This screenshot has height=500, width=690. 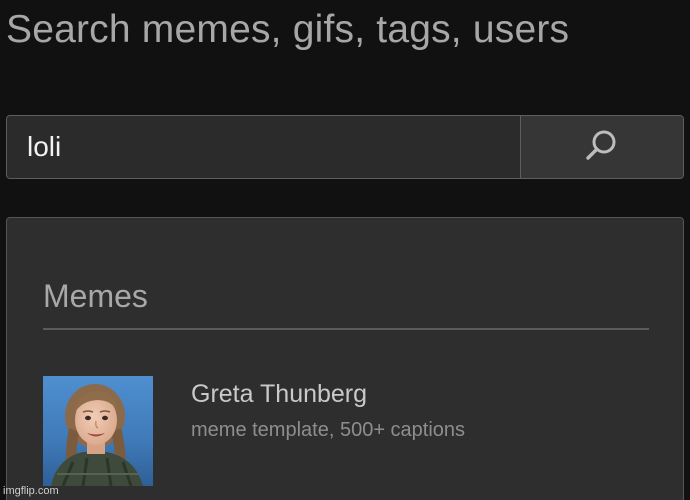 What do you see at coordinates (95, 296) in the screenshot?
I see `section-heading-memes: Memes` at bounding box center [95, 296].